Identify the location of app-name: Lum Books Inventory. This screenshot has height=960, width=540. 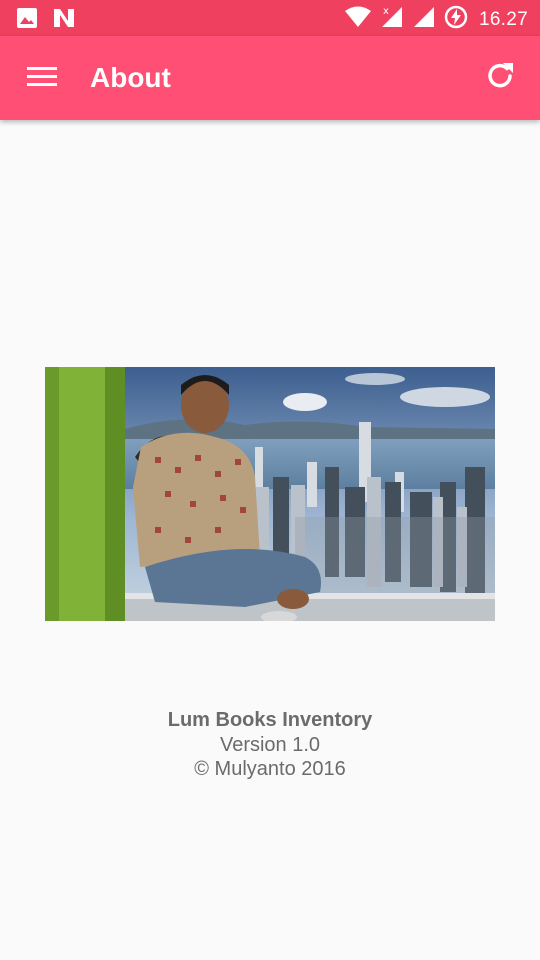
(270, 720).